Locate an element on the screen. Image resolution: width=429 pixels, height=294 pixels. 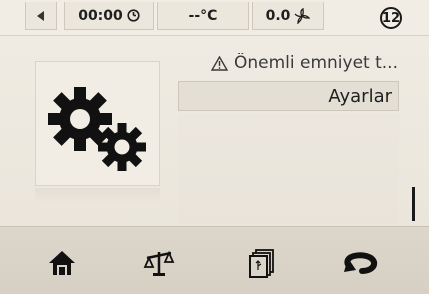
return-button is located at coordinates (360, 263).